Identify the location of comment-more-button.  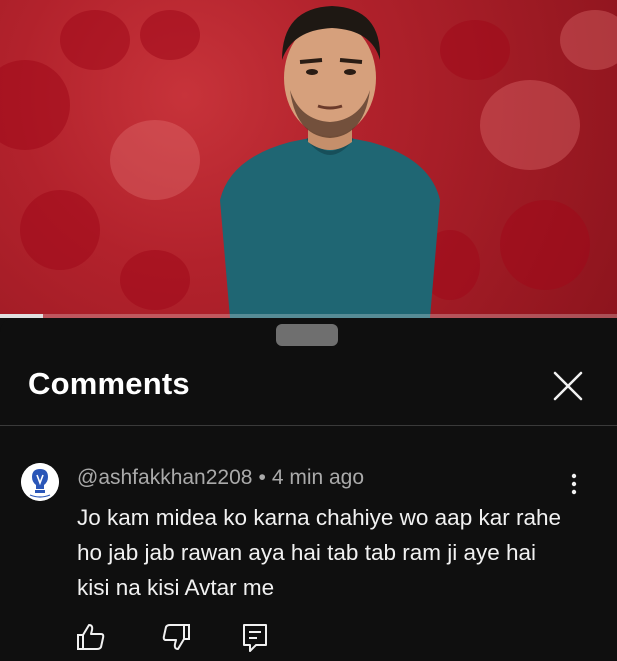
(574, 485).